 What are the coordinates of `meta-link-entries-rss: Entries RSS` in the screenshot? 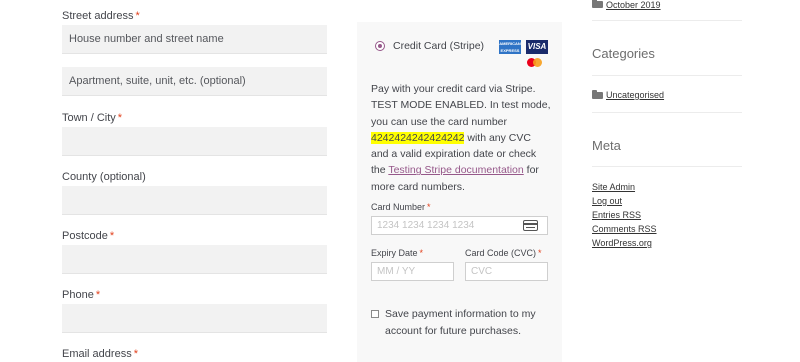 It's located at (616, 215).